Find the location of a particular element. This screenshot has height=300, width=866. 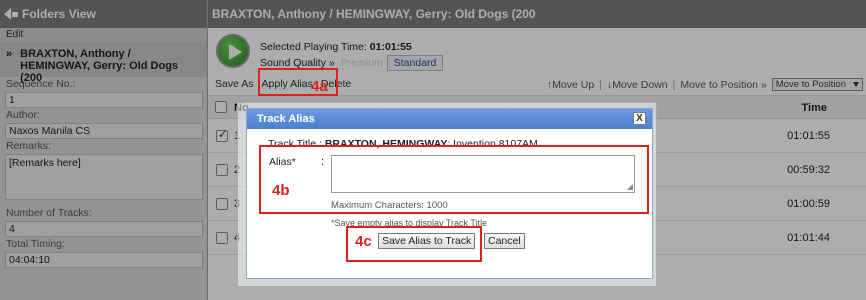

annotation-label-4c: 4c is located at coordinates (363, 241).